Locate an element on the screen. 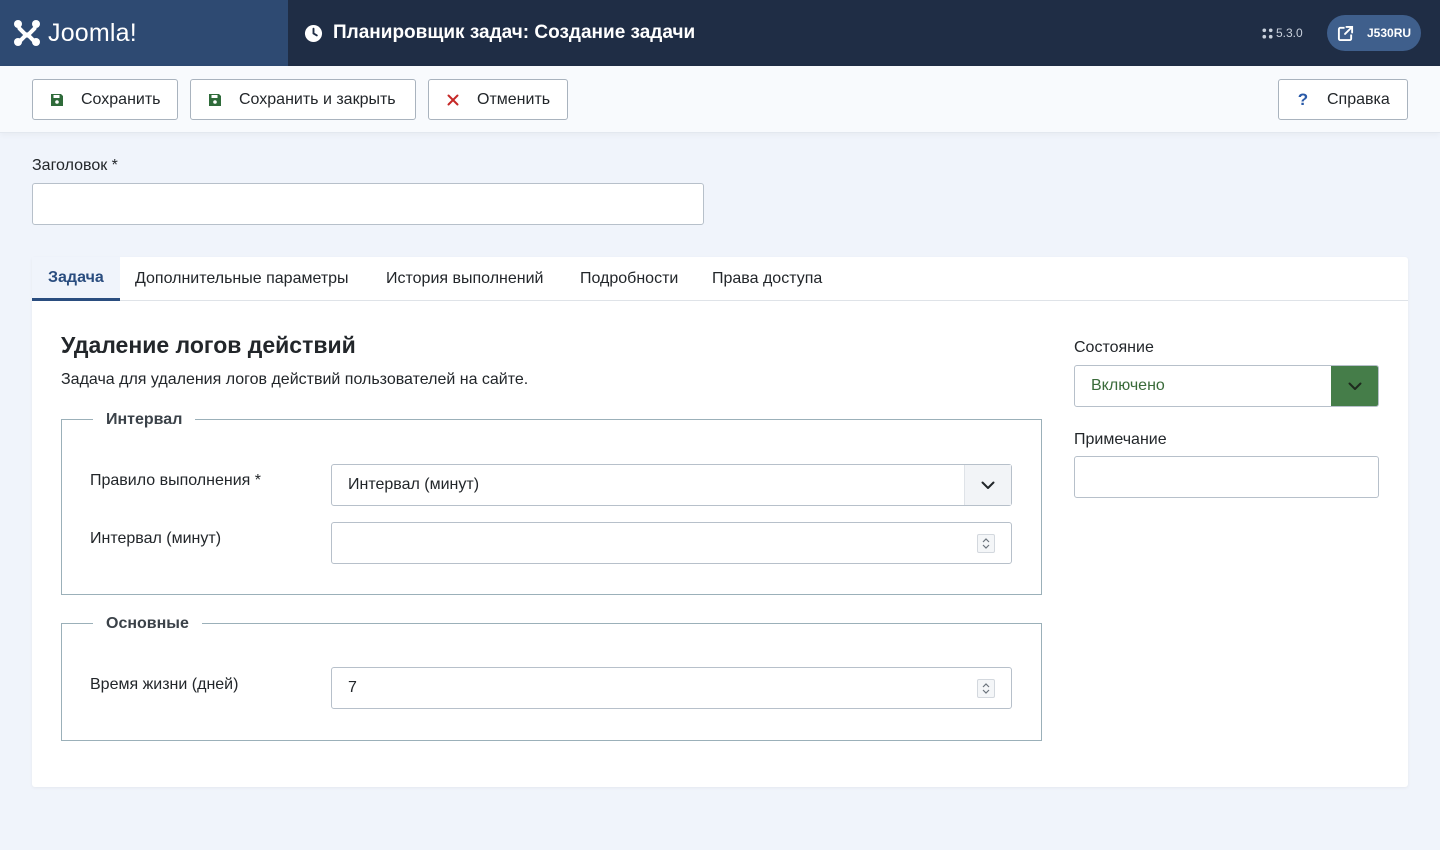 The height and width of the screenshot is (850, 1440). joomla-mini-icon is located at coordinates (1267, 33).